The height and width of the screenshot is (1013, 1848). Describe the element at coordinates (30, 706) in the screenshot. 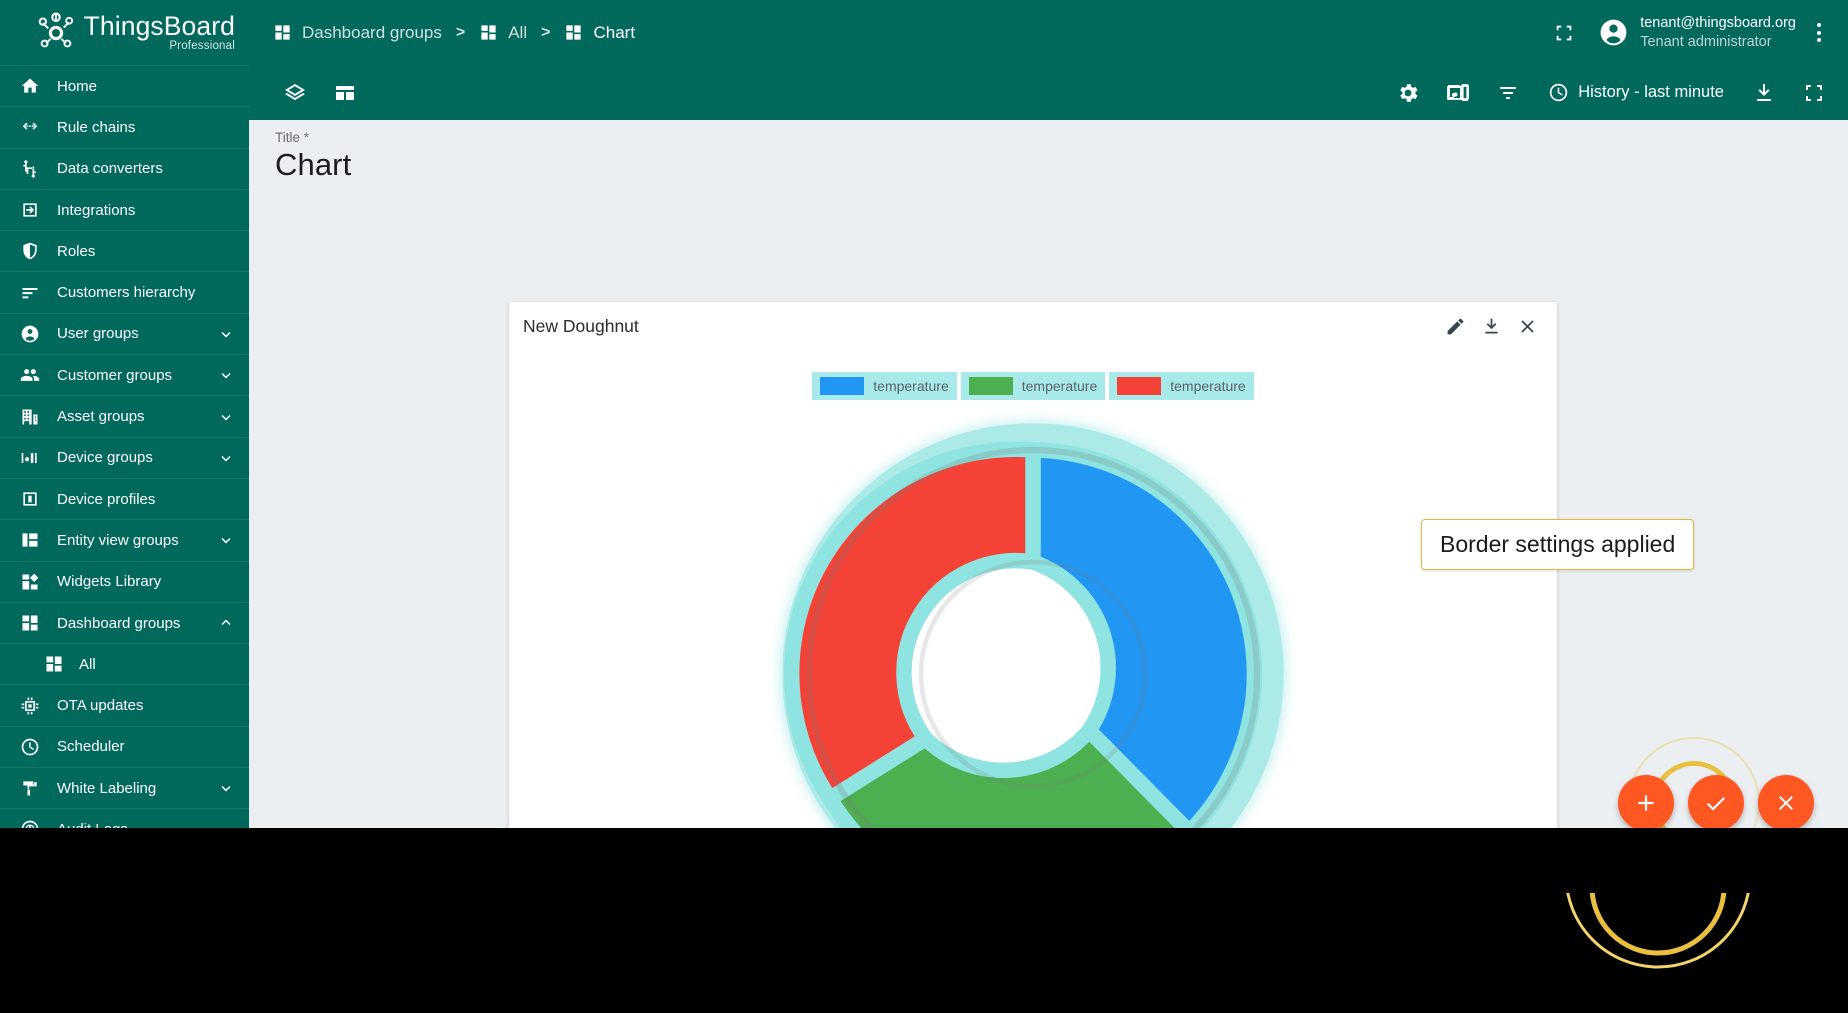

I see `ota-icon` at that location.